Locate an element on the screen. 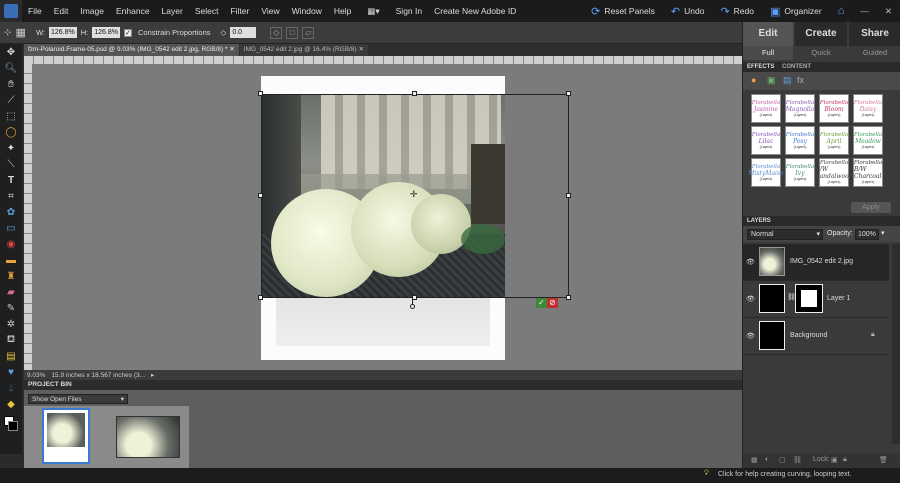 Image resolution: width=900 pixels, height=483 pixels. sign-in-link: Sign In is located at coordinates (409, 11).